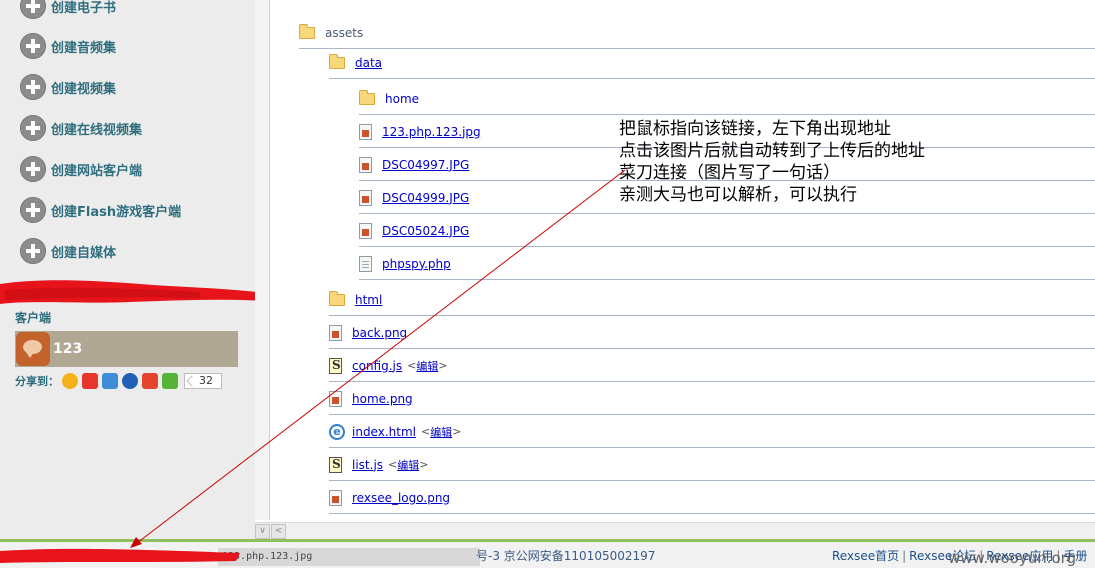 The image size is (1095, 568). What do you see at coordinates (110, 381) in the screenshot?
I see `pengyou-icon` at bounding box center [110, 381].